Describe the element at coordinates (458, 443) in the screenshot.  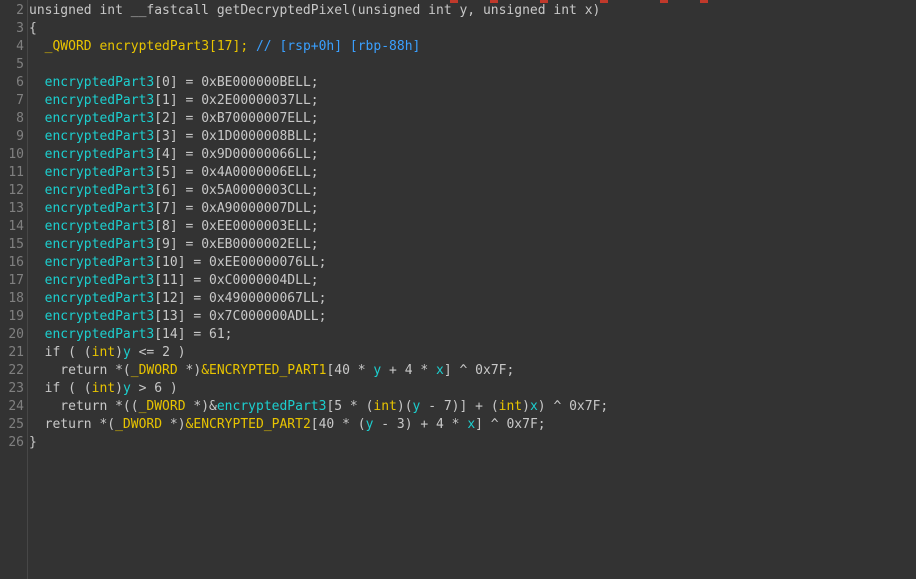
I see `code-line: 26}` at that location.